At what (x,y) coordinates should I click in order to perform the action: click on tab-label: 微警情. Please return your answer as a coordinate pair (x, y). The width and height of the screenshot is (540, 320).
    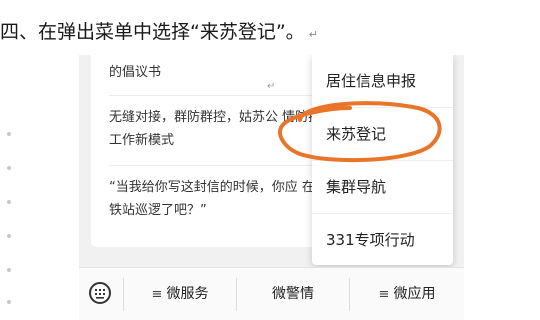
    Looking at the image, I should click on (293, 294).